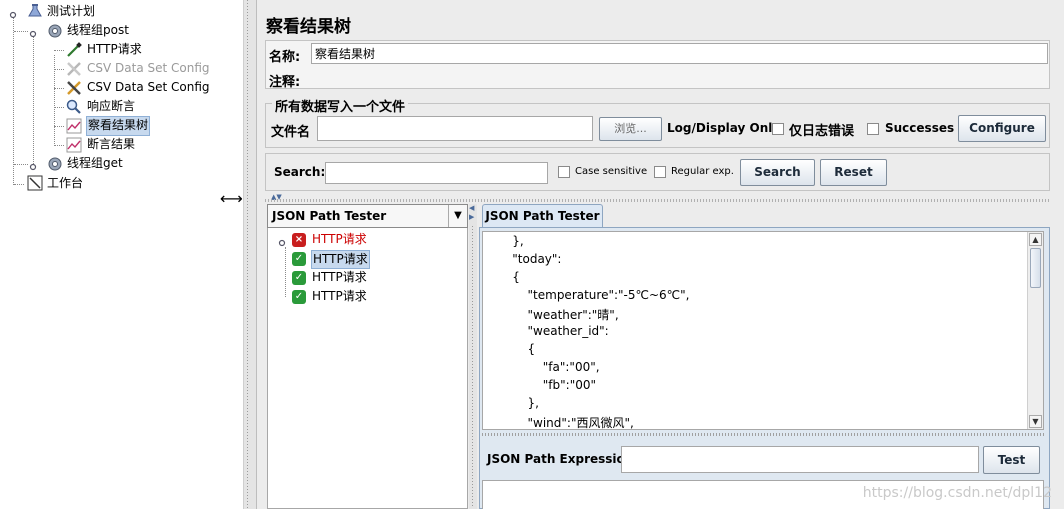 The width and height of the screenshot is (1064, 509). I want to click on json-path-expression-label: JSON Path Expression, so click(560, 459).